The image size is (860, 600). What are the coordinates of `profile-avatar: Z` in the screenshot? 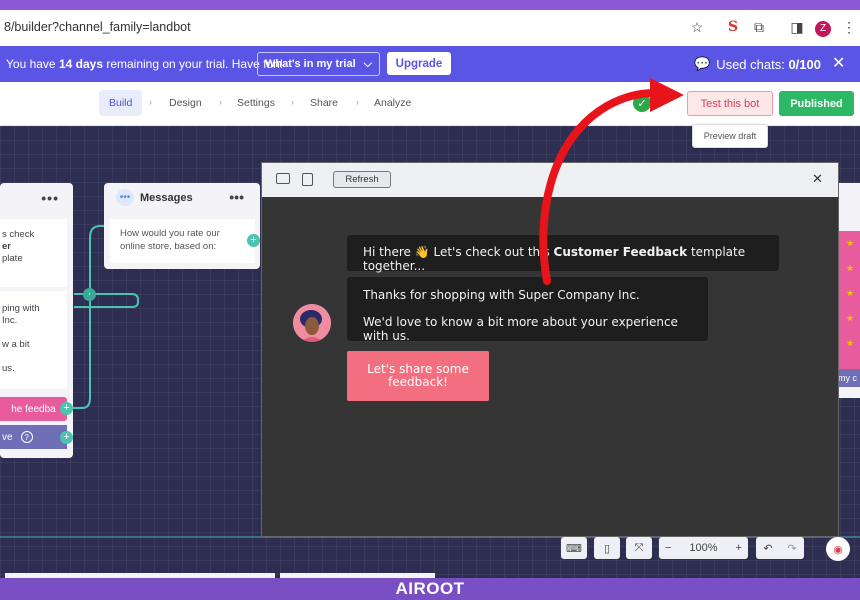 It's located at (823, 27).